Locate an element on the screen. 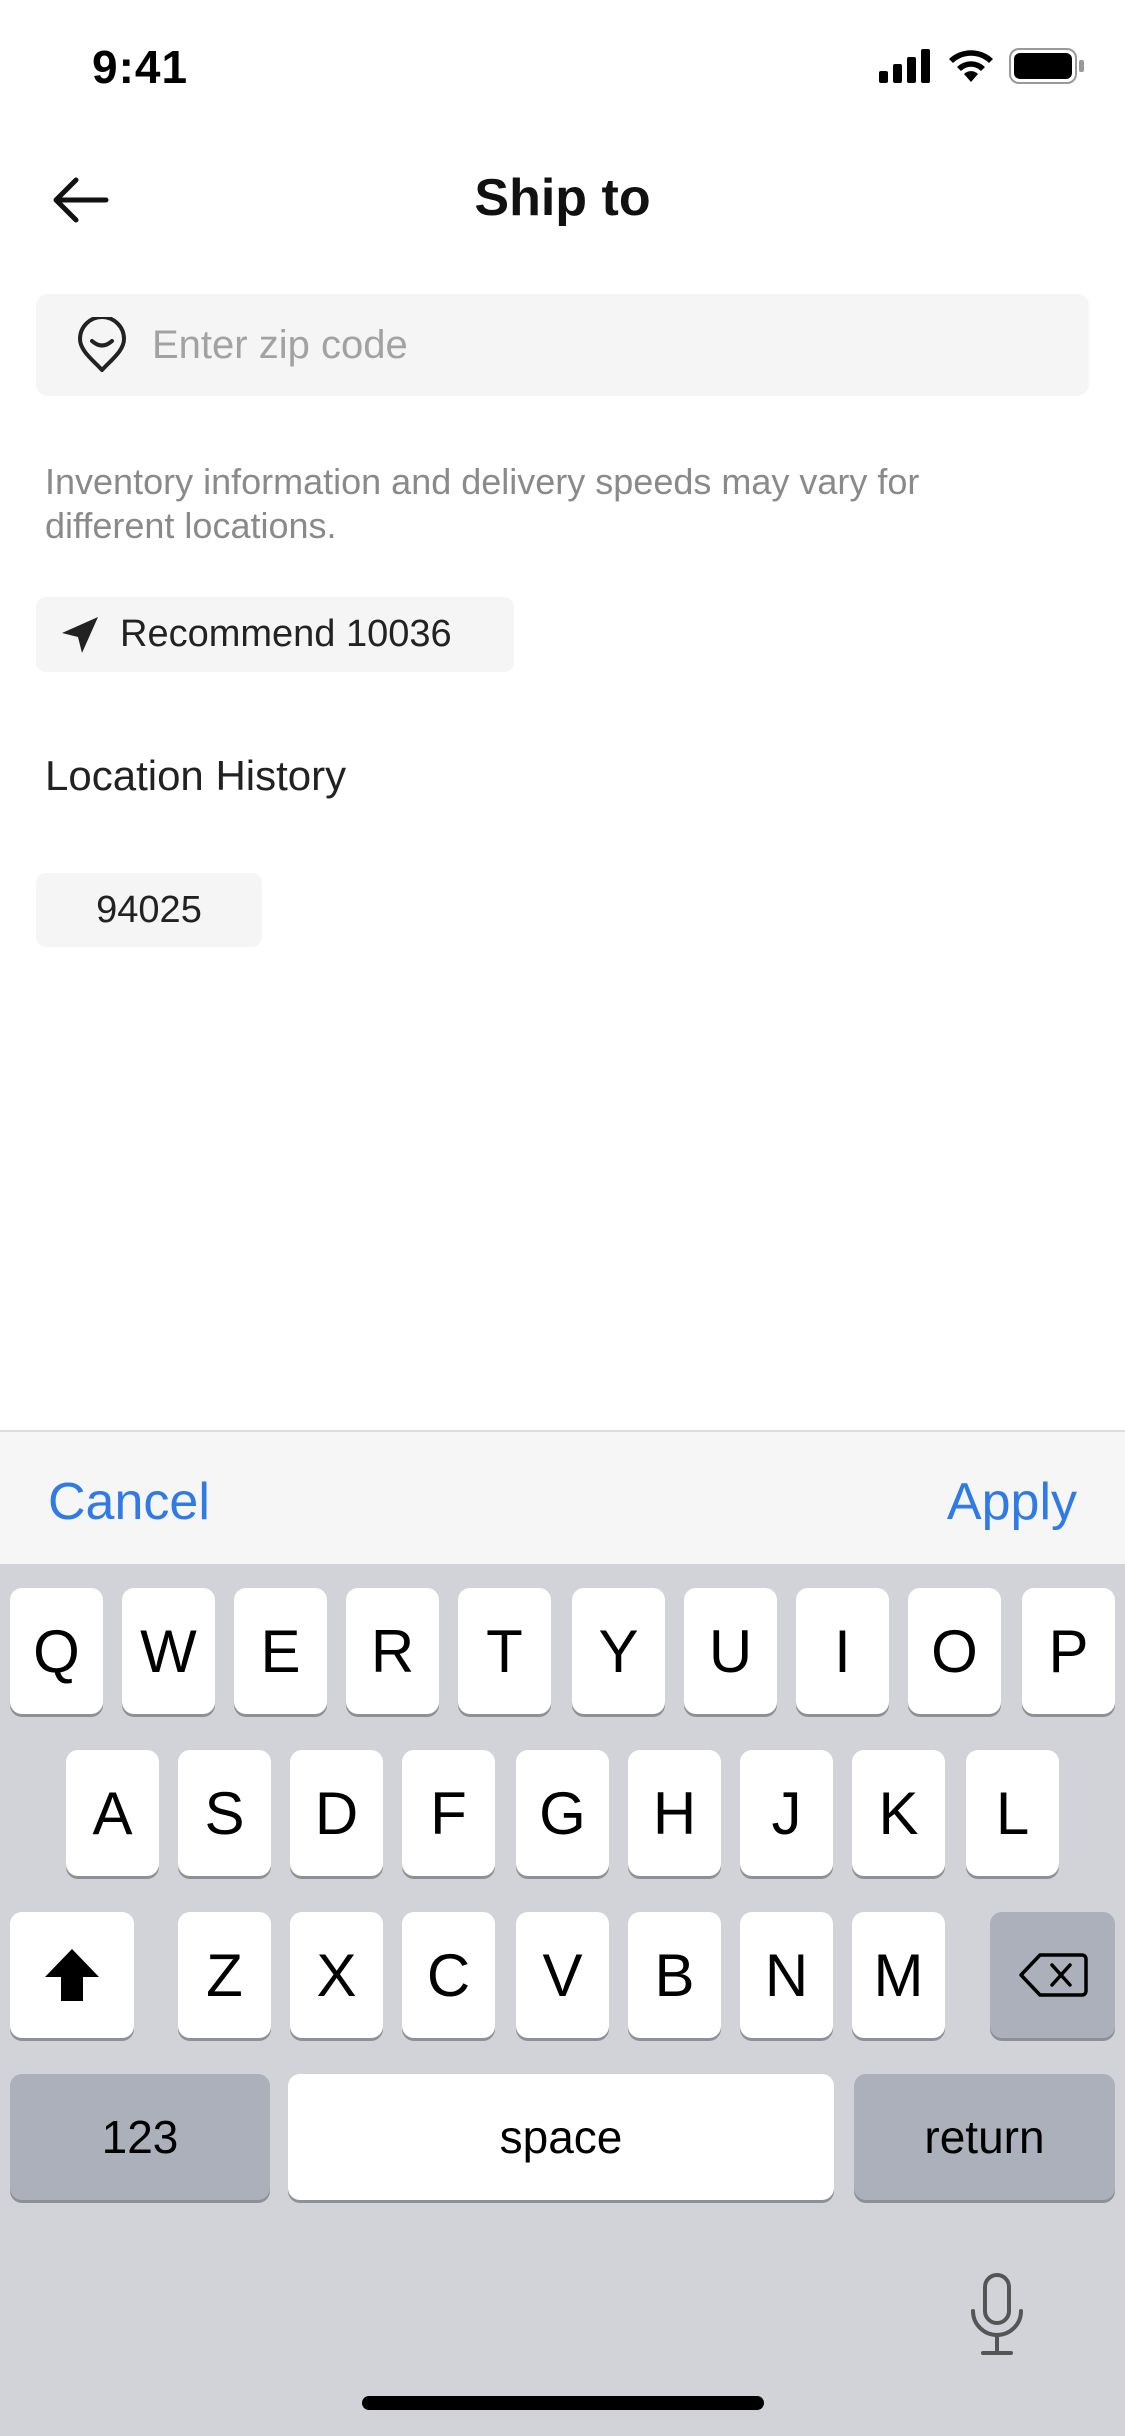 This screenshot has height=2436, width=1125. history-zip-chip: 94025 is located at coordinates (149, 910).